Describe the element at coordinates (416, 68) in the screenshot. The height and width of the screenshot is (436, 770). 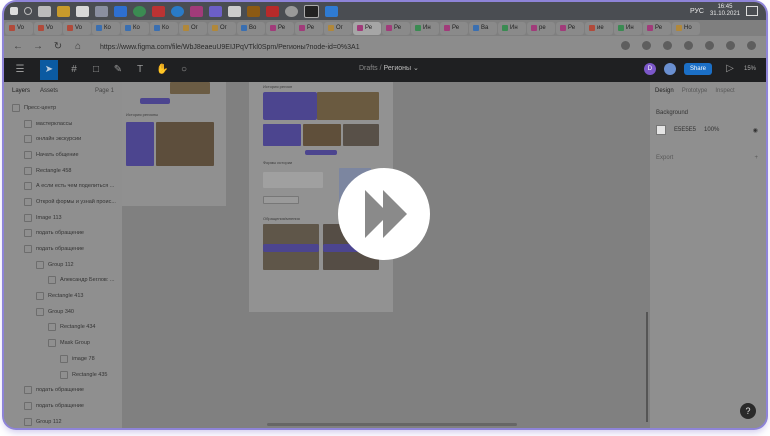
I see `chevron-down-icon: ⌄` at that location.